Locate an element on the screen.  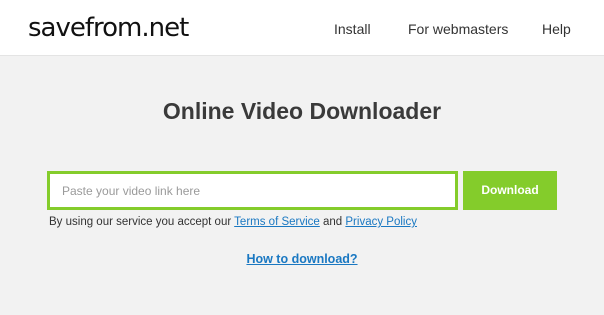
nav-help-link: Help is located at coordinates (556, 29).